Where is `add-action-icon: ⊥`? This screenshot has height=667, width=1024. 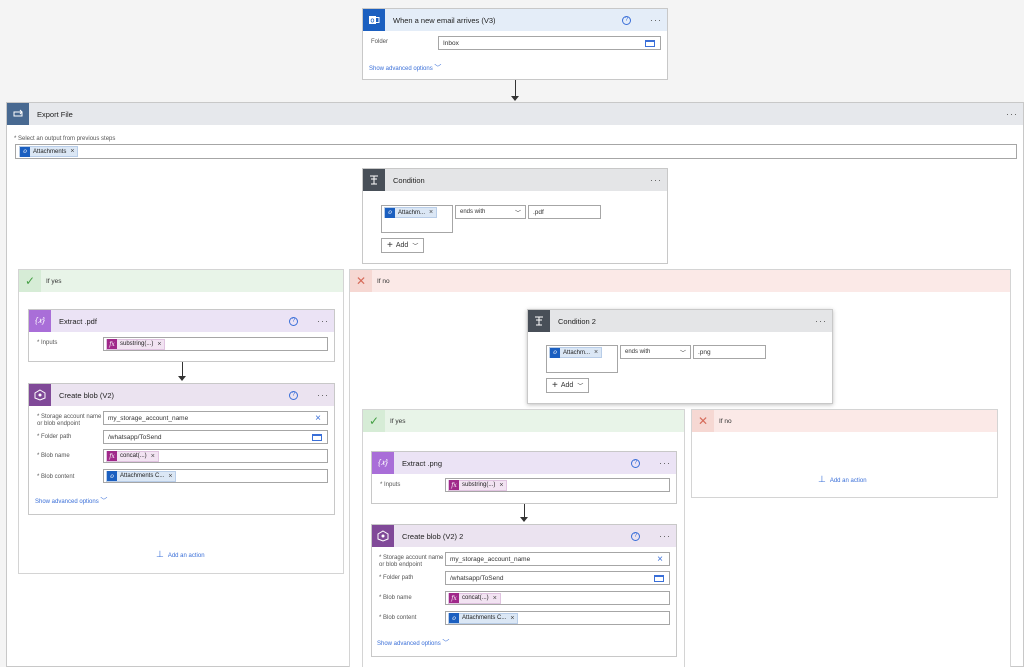
add-action-icon: ⊥ is located at coordinates (822, 479).